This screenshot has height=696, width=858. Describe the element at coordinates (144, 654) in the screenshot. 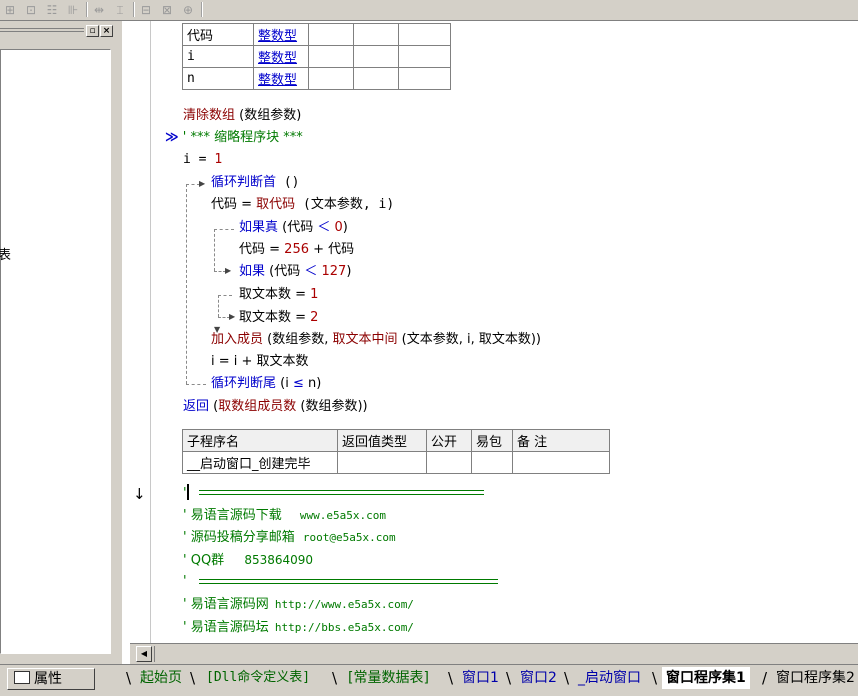

I see `scroll-left-icon: ◀` at that location.